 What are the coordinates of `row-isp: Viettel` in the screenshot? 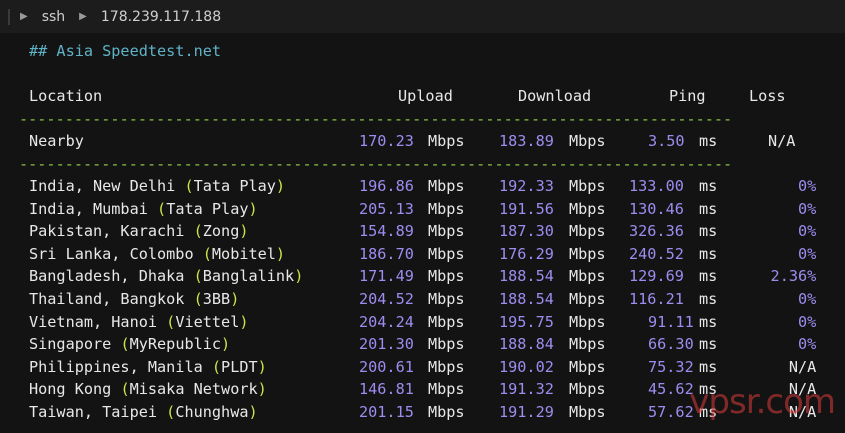 It's located at (207, 321).